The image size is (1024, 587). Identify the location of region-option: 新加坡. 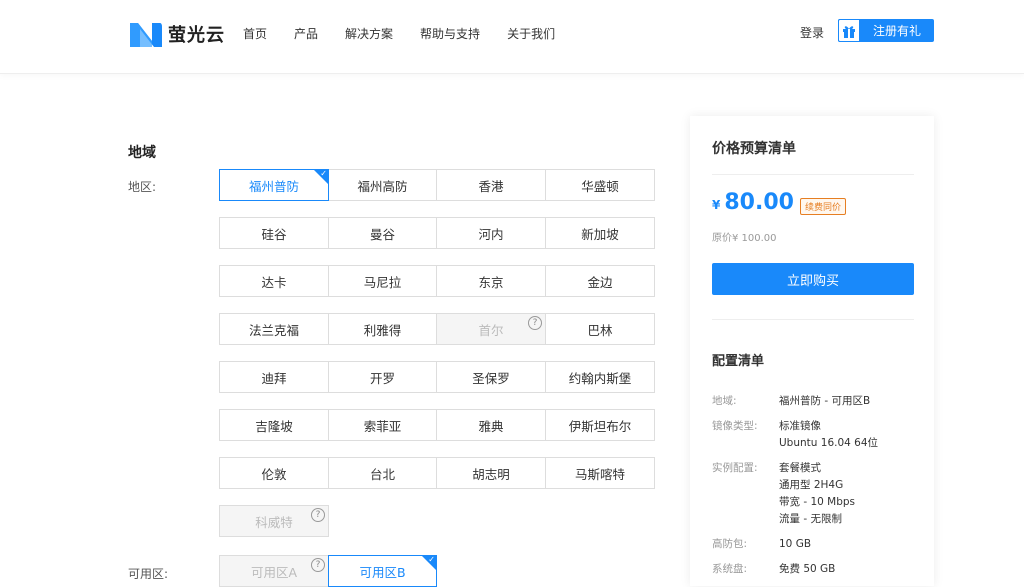
(600, 233).